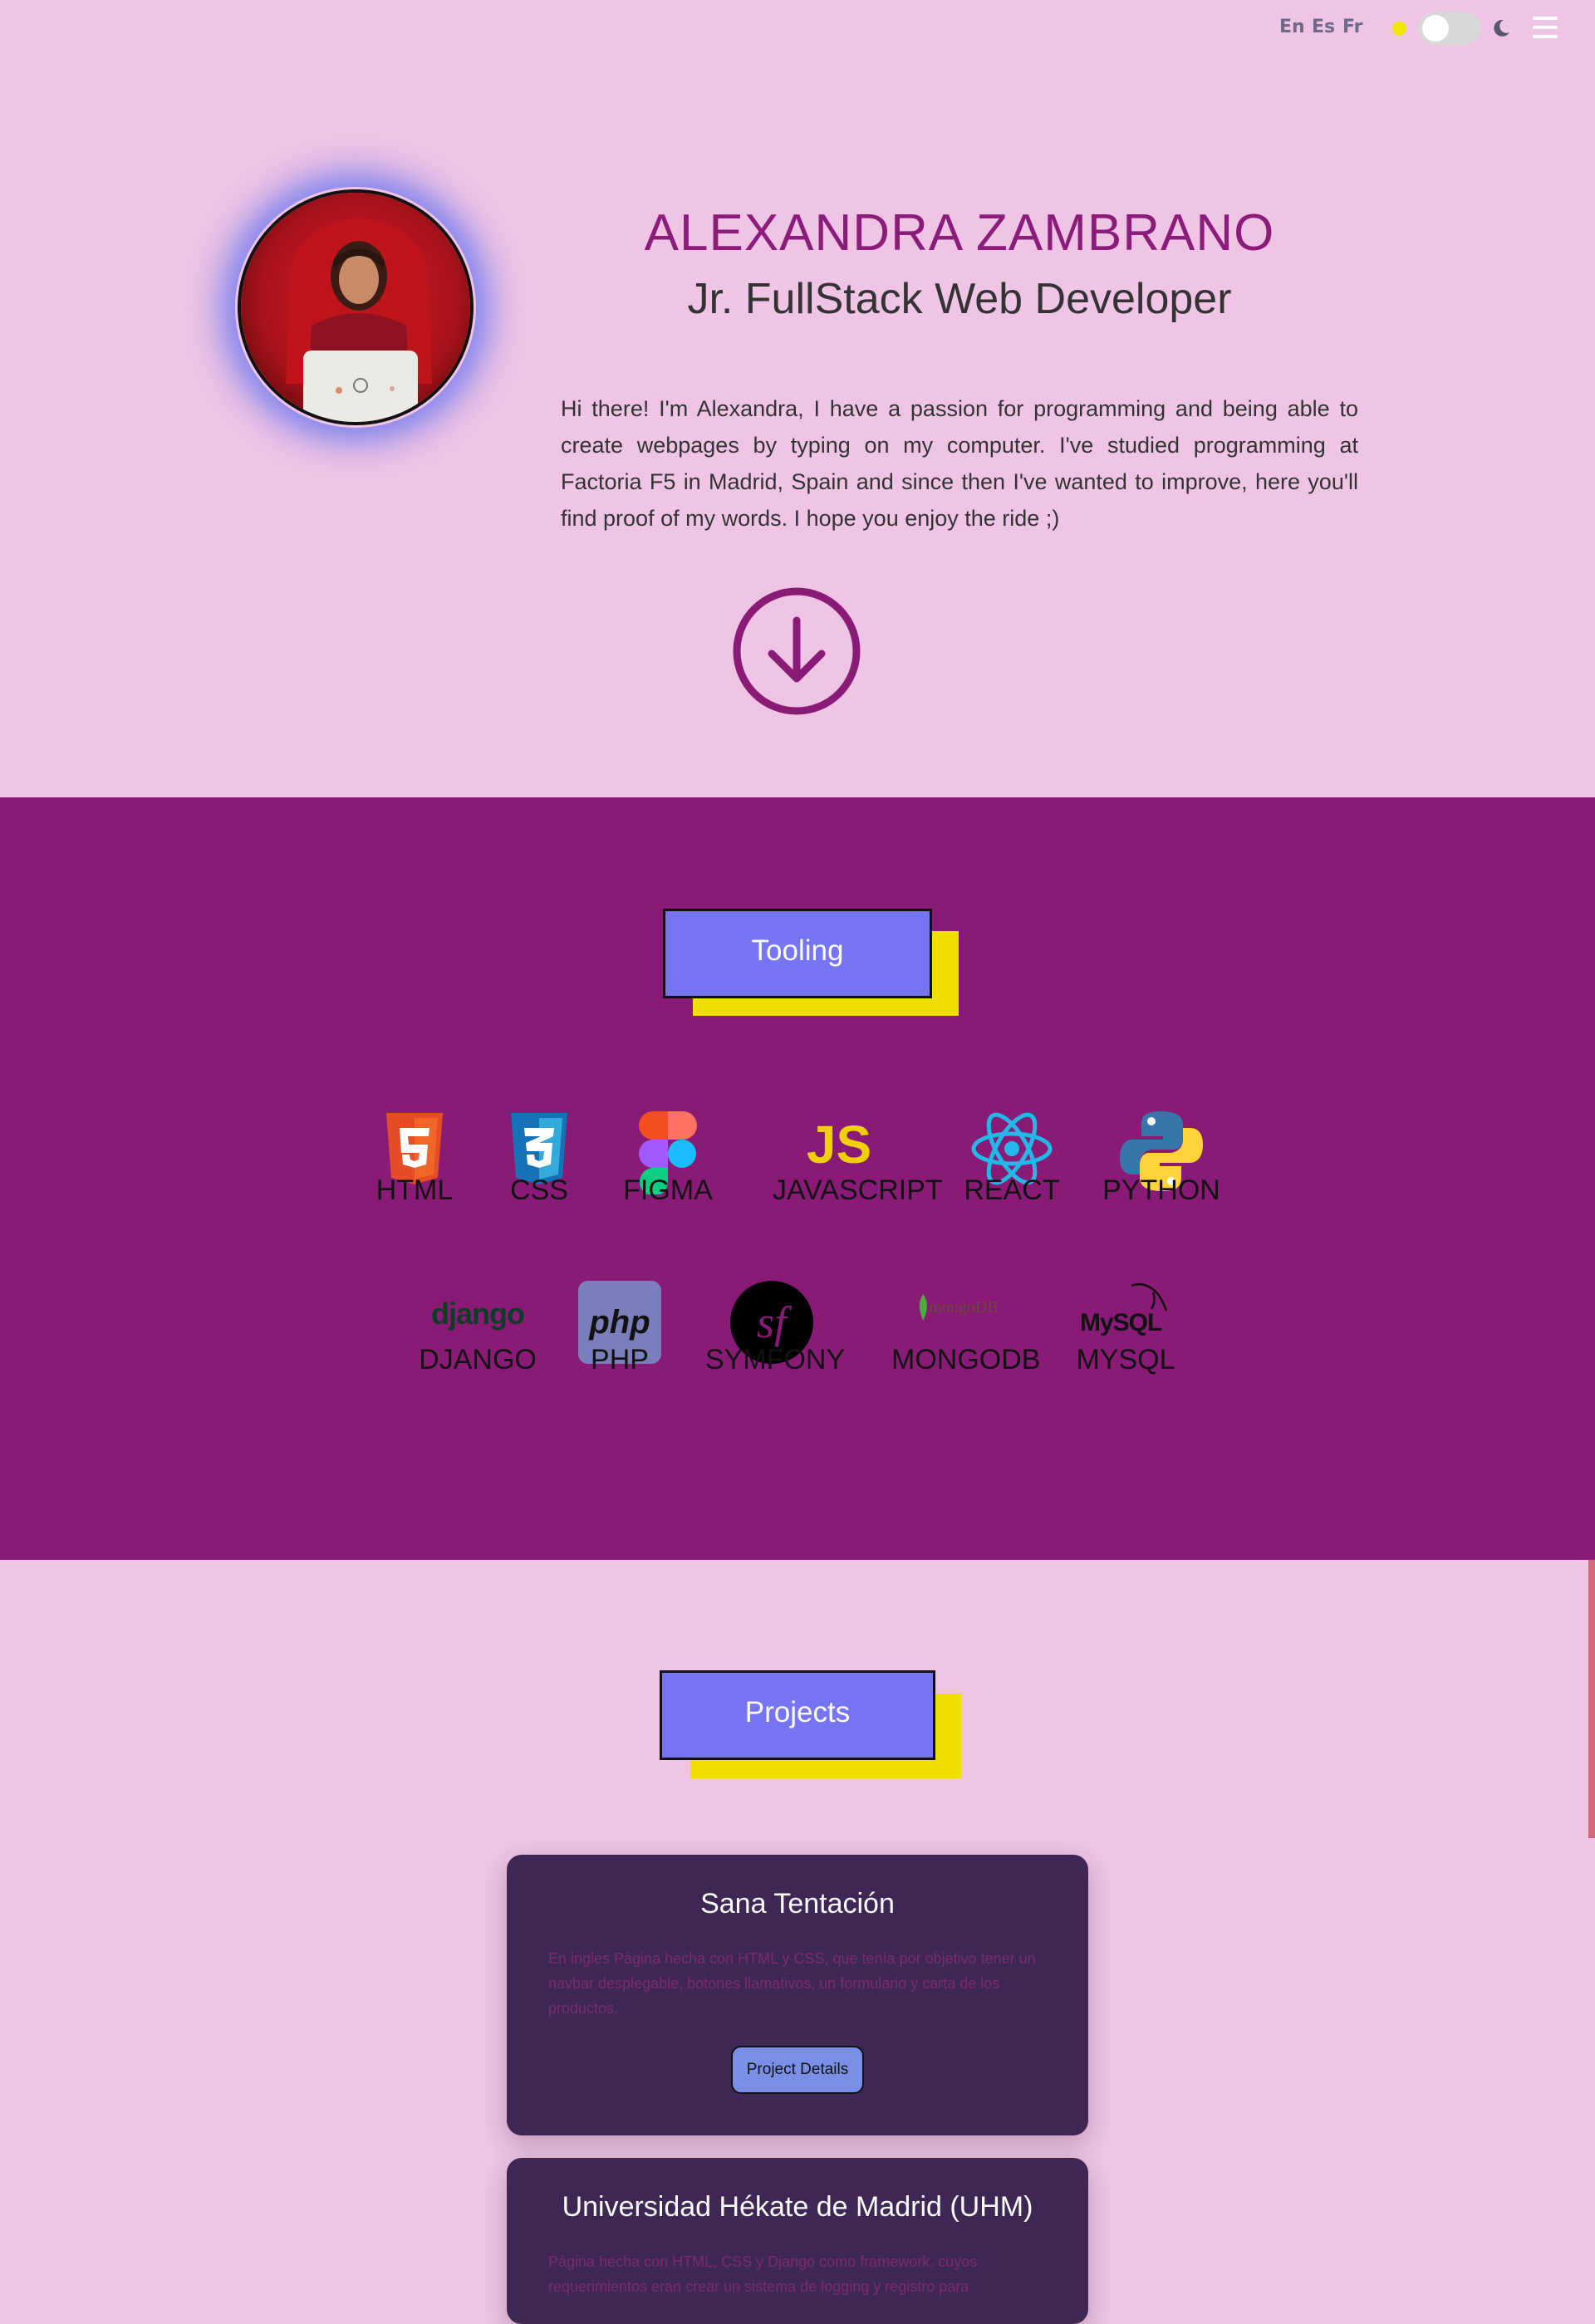  Describe the element at coordinates (539, 1161) in the screenshot. I see `tool-css: CSS` at that location.